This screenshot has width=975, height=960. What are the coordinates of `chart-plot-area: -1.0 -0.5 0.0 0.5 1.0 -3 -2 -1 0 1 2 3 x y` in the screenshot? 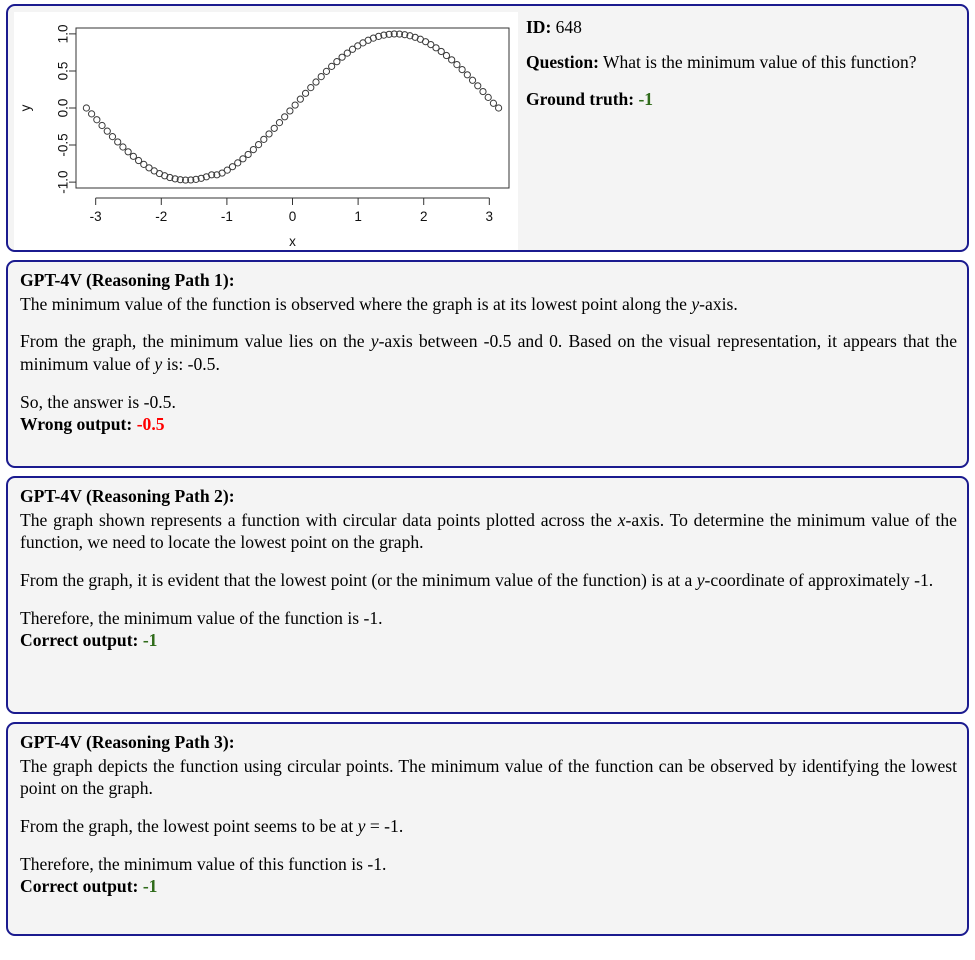 It's located at (266, 131).